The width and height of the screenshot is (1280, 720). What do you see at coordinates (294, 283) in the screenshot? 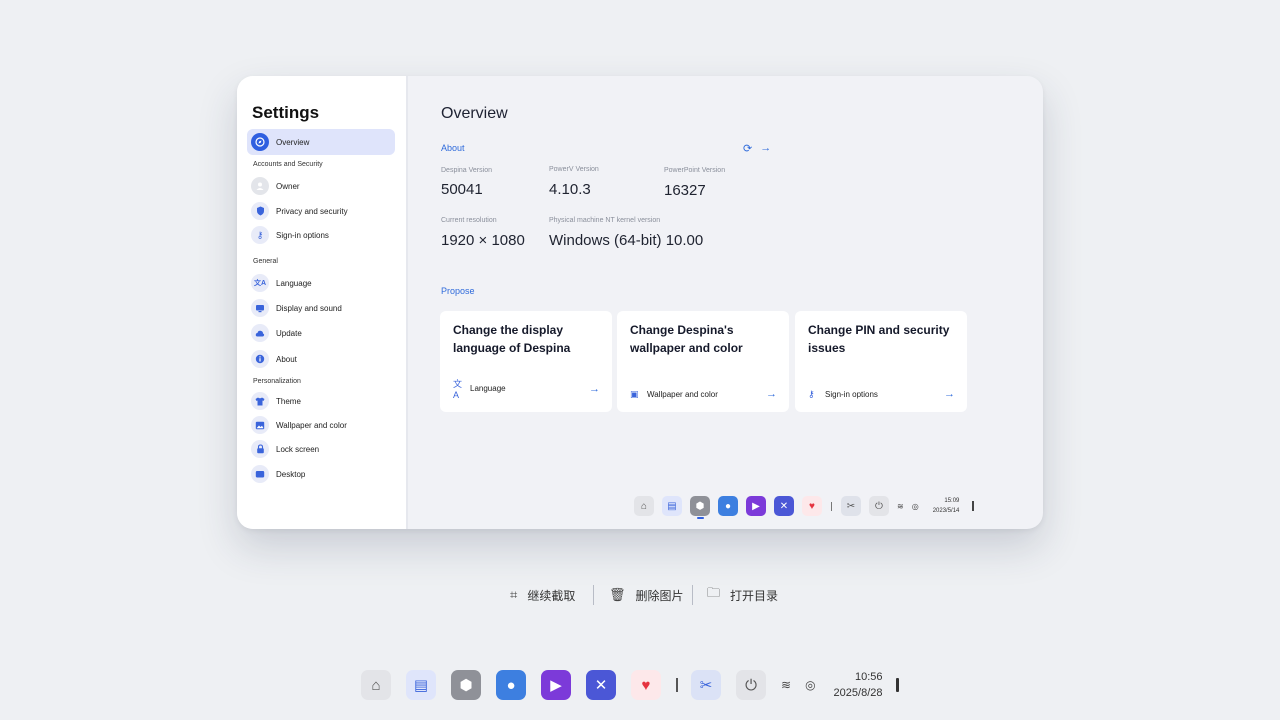
I see `sidebar-item-label: Language` at bounding box center [294, 283].